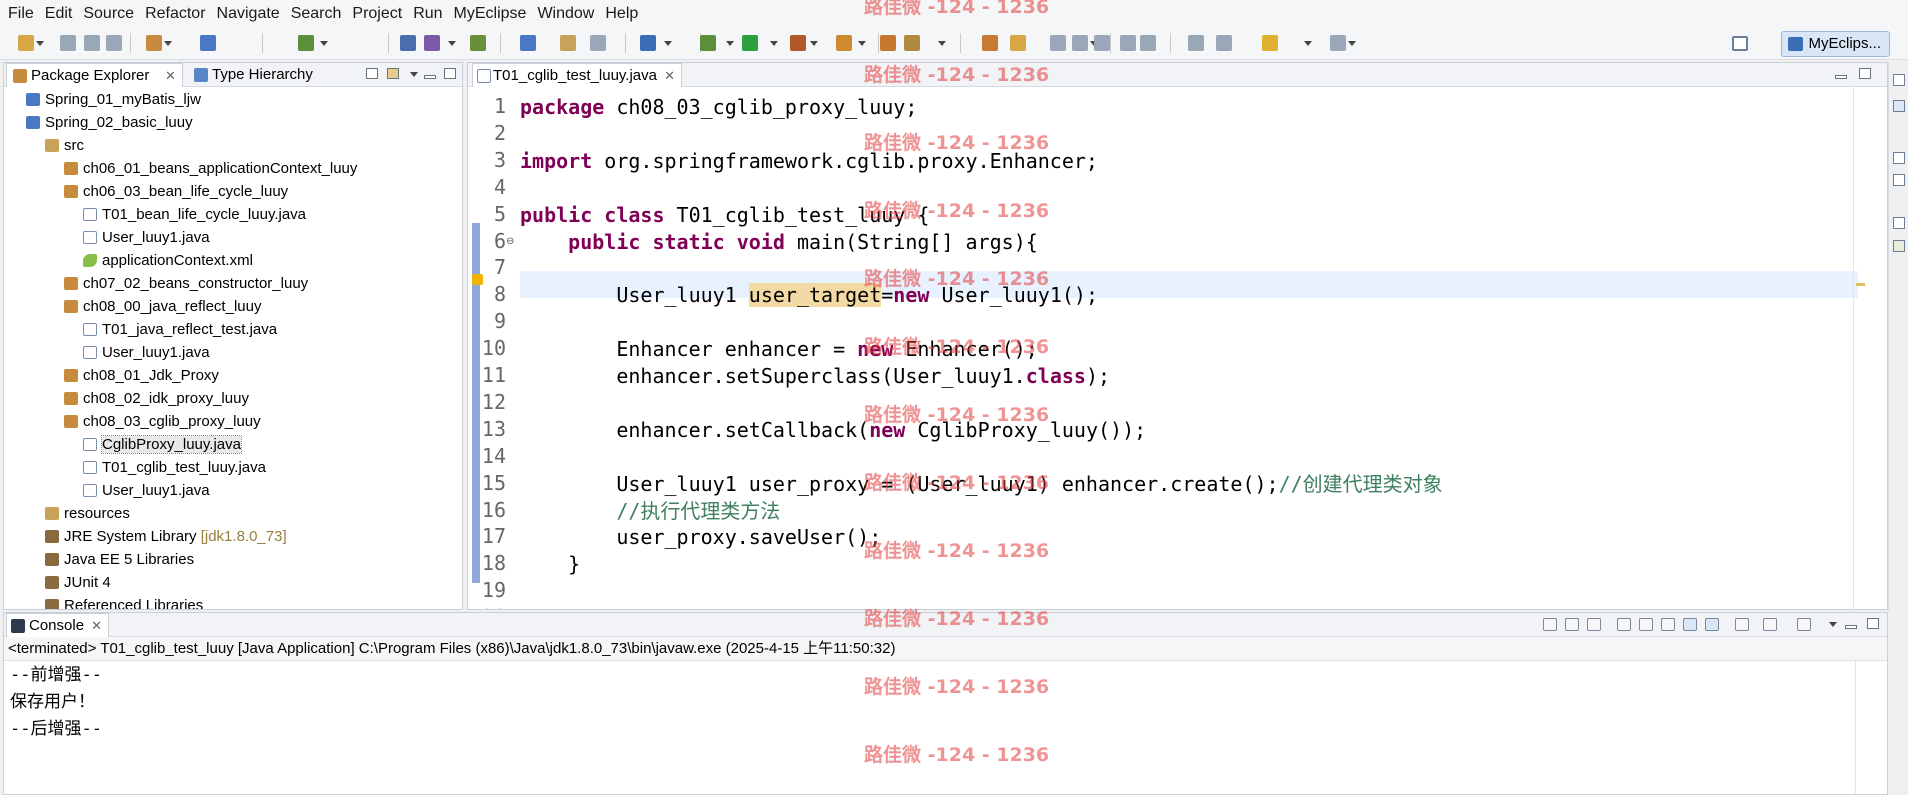  I want to click on menu-file: File, so click(25, 14).